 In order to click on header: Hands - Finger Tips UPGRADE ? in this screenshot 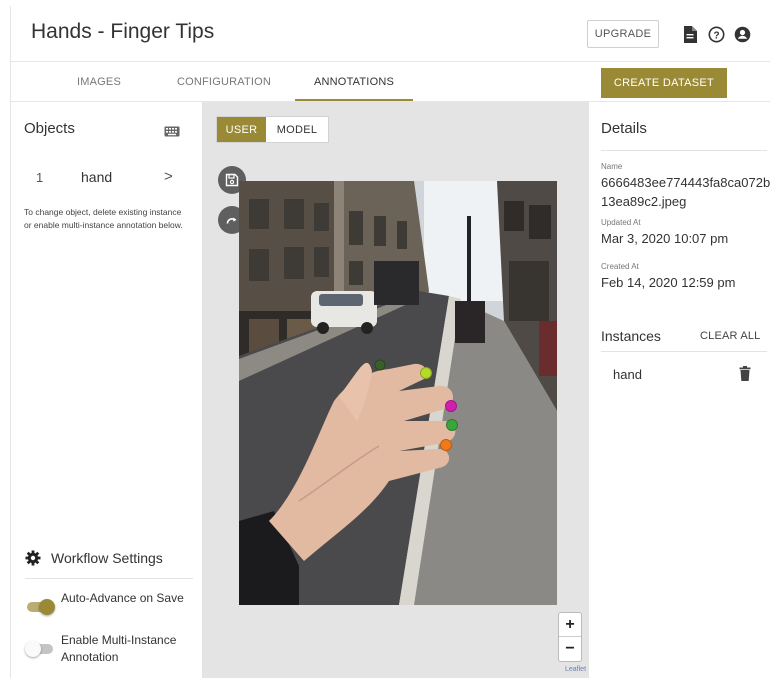, I will do `click(390, 34)`.